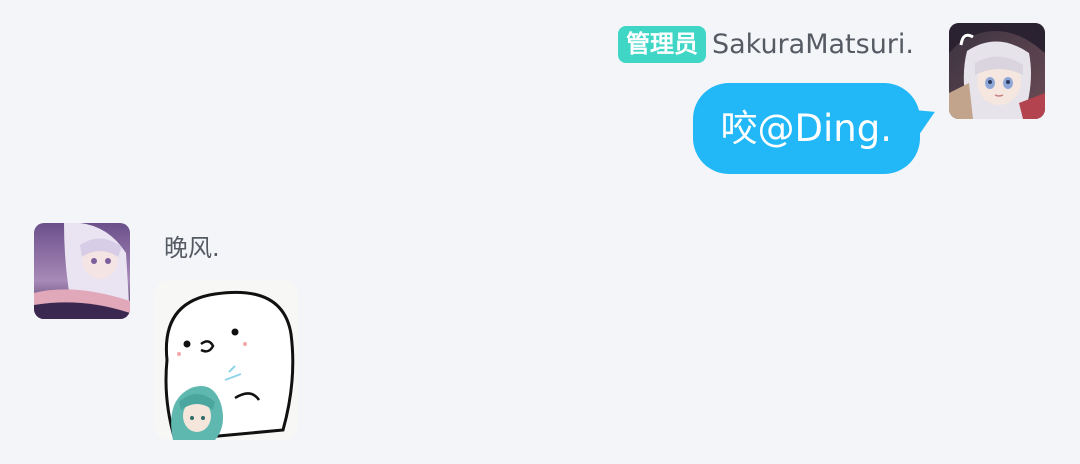 The height and width of the screenshot is (464, 1080). I want to click on sender-name: SakuraMatsuri., so click(813, 44).